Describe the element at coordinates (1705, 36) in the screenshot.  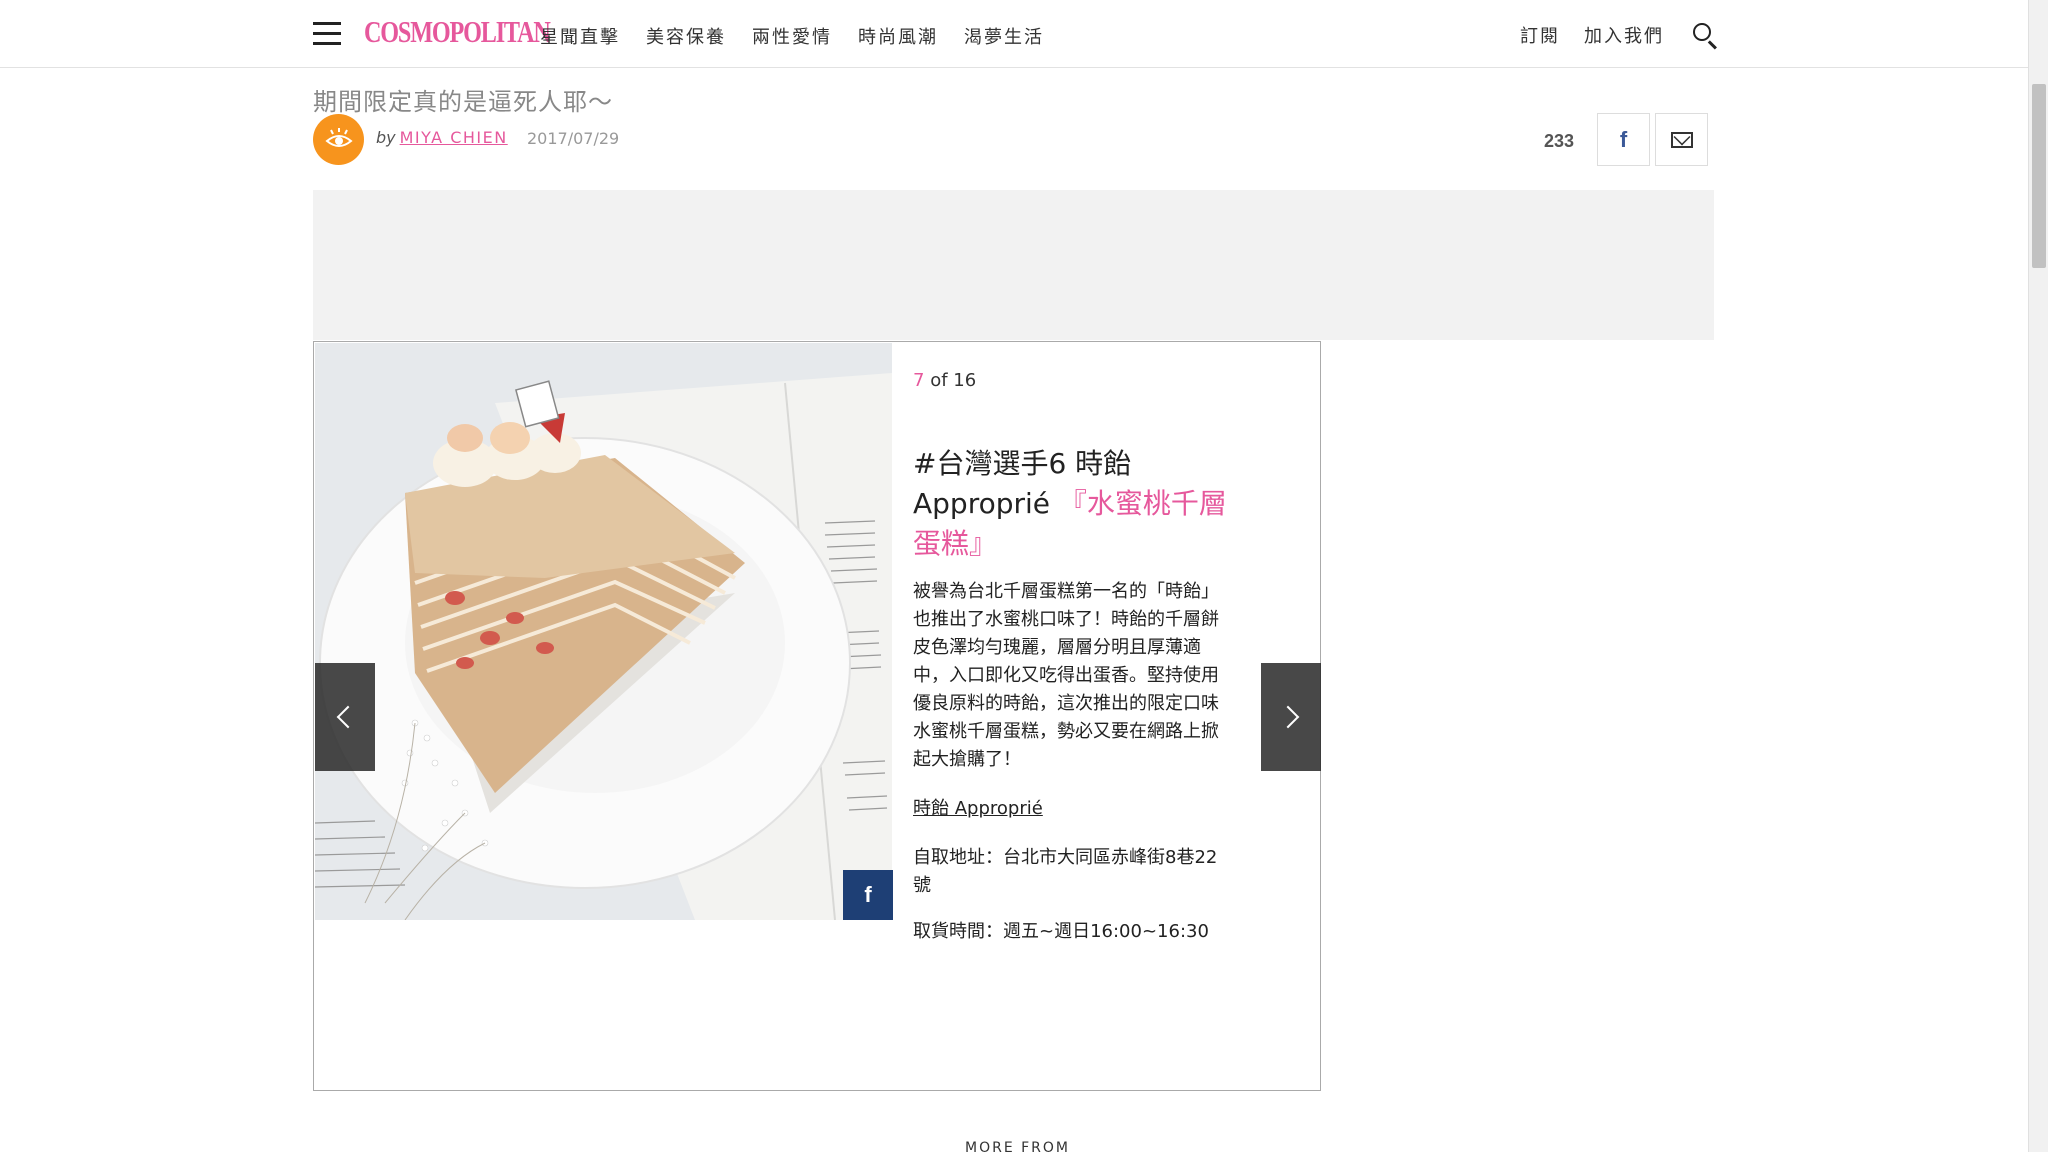
I see `search-icon` at that location.